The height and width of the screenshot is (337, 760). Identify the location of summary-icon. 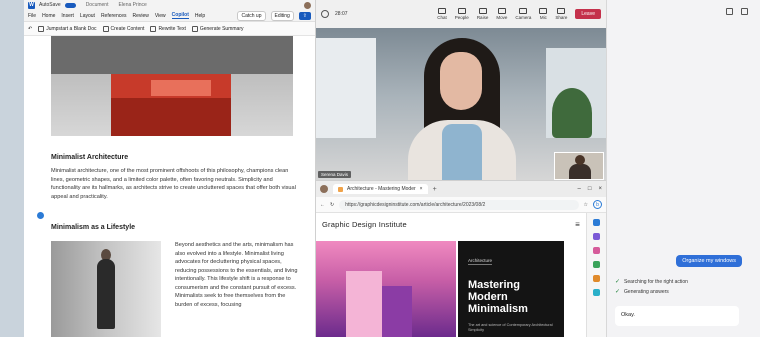
(194, 28).